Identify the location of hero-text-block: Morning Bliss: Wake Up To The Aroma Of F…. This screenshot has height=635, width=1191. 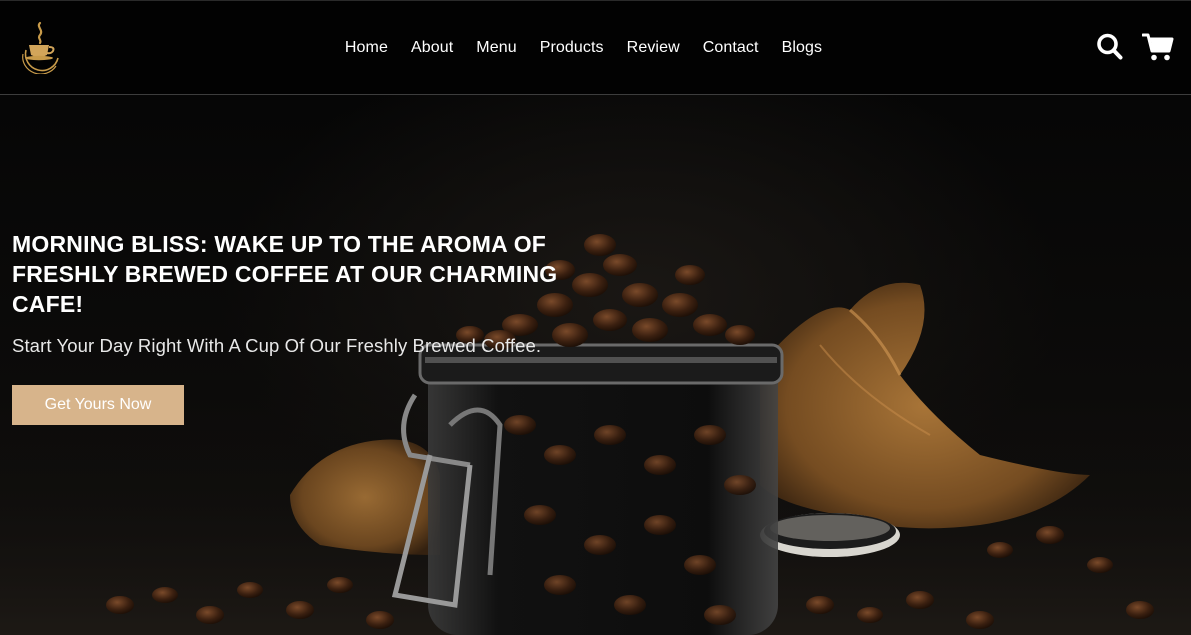
(292, 327).